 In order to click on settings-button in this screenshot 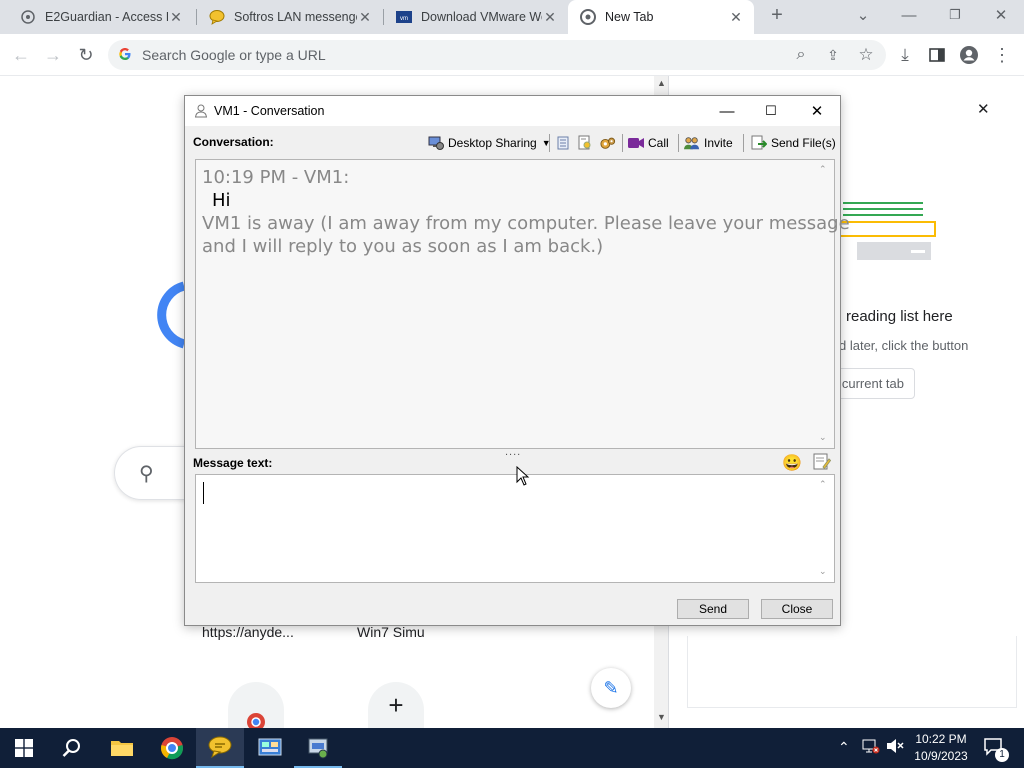, I will do `click(610, 143)`.